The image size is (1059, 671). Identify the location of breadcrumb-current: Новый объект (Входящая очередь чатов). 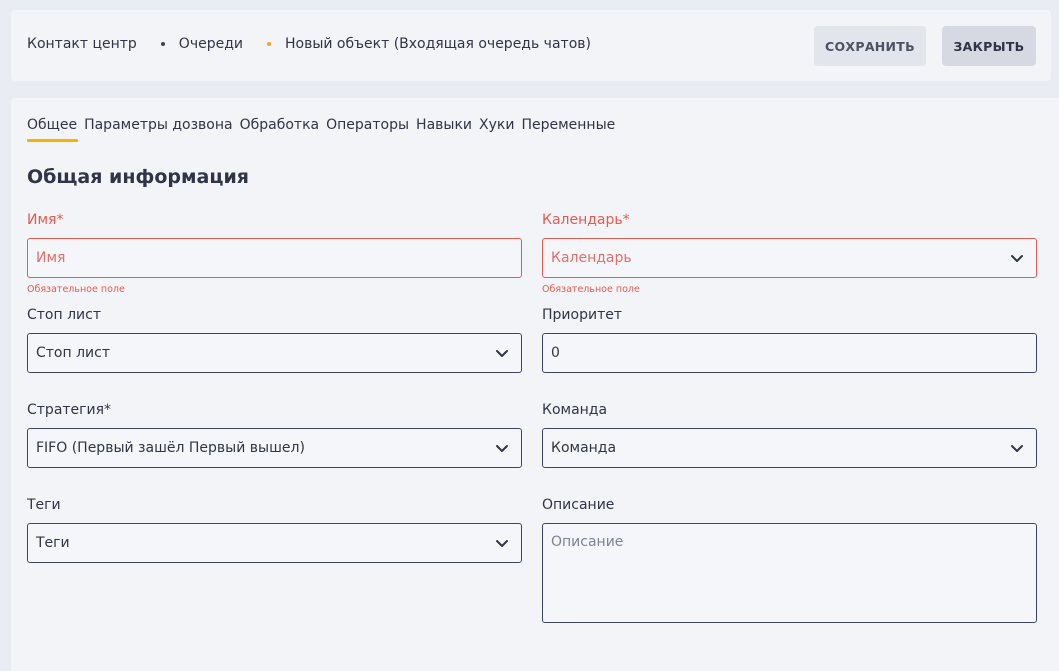
(437, 44).